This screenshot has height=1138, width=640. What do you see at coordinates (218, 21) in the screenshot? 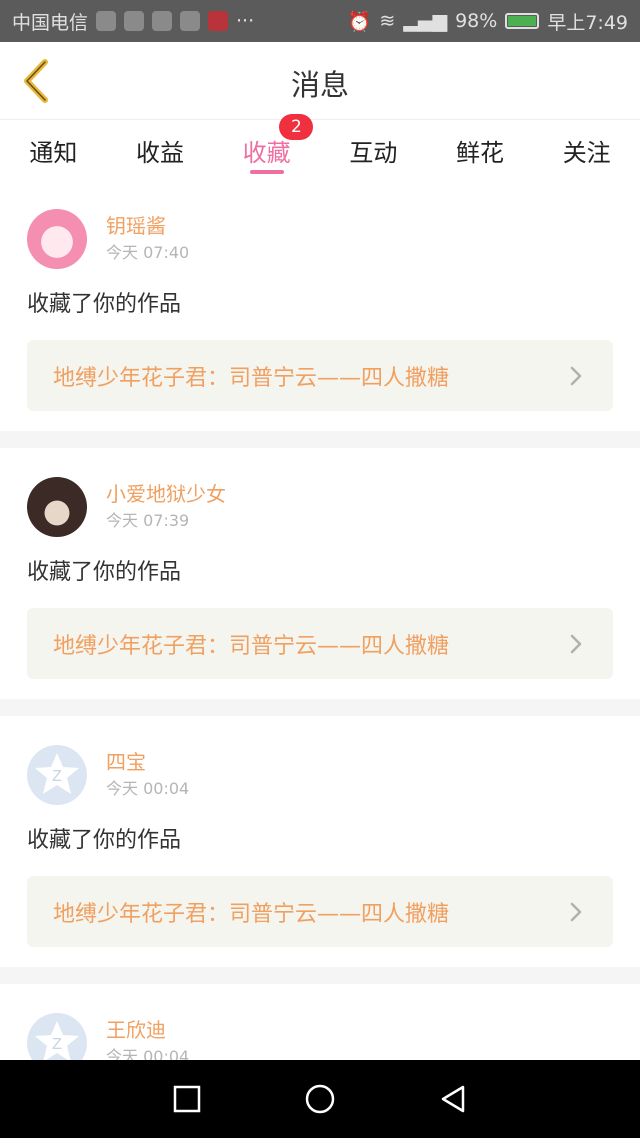
I see `news-notification-icon` at bounding box center [218, 21].